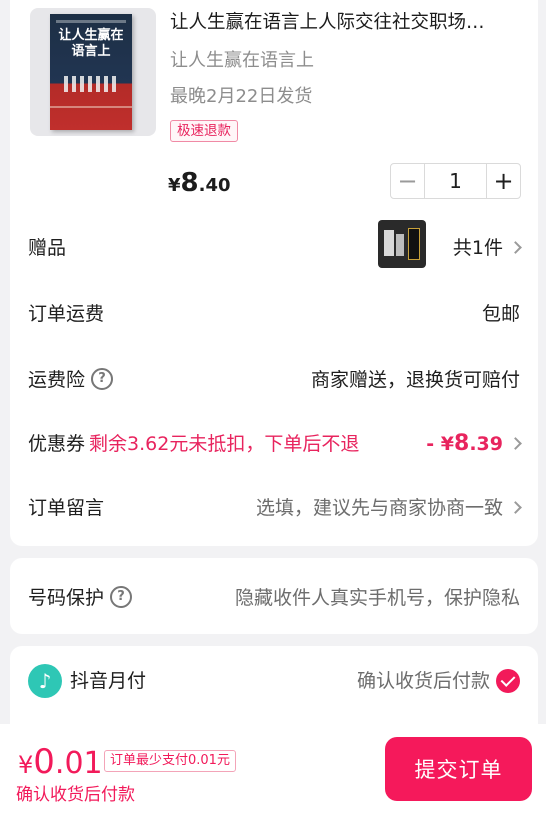 The width and height of the screenshot is (546, 824). I want to click on remark-input: 选填，建议先与商家协商一致, so click(388, 508).